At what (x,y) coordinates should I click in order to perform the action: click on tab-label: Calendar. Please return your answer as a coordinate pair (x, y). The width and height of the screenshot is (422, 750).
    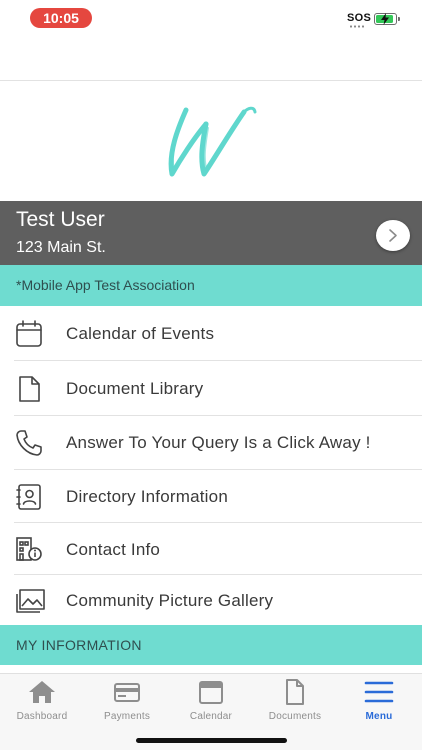
    Looking at the image, I should click on (211, 716).